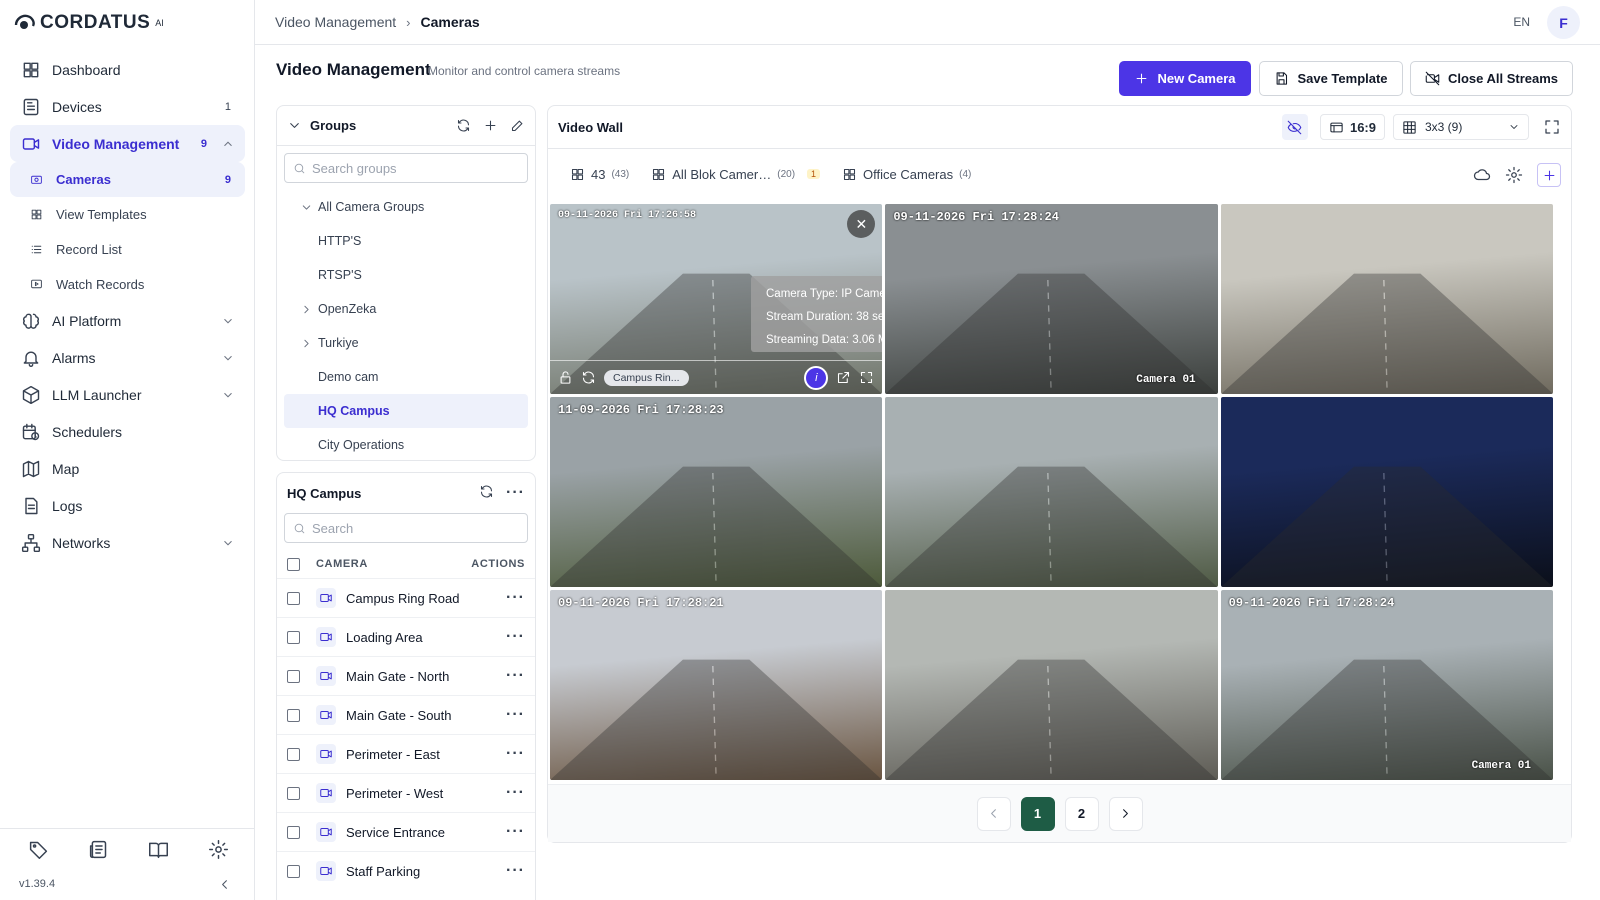 The height and width of the screenshot is (900, 1600). What do you see at coordinates (565, 377) in the screenshot?
I see `unlock-icon` at bounding box center [565, 377].